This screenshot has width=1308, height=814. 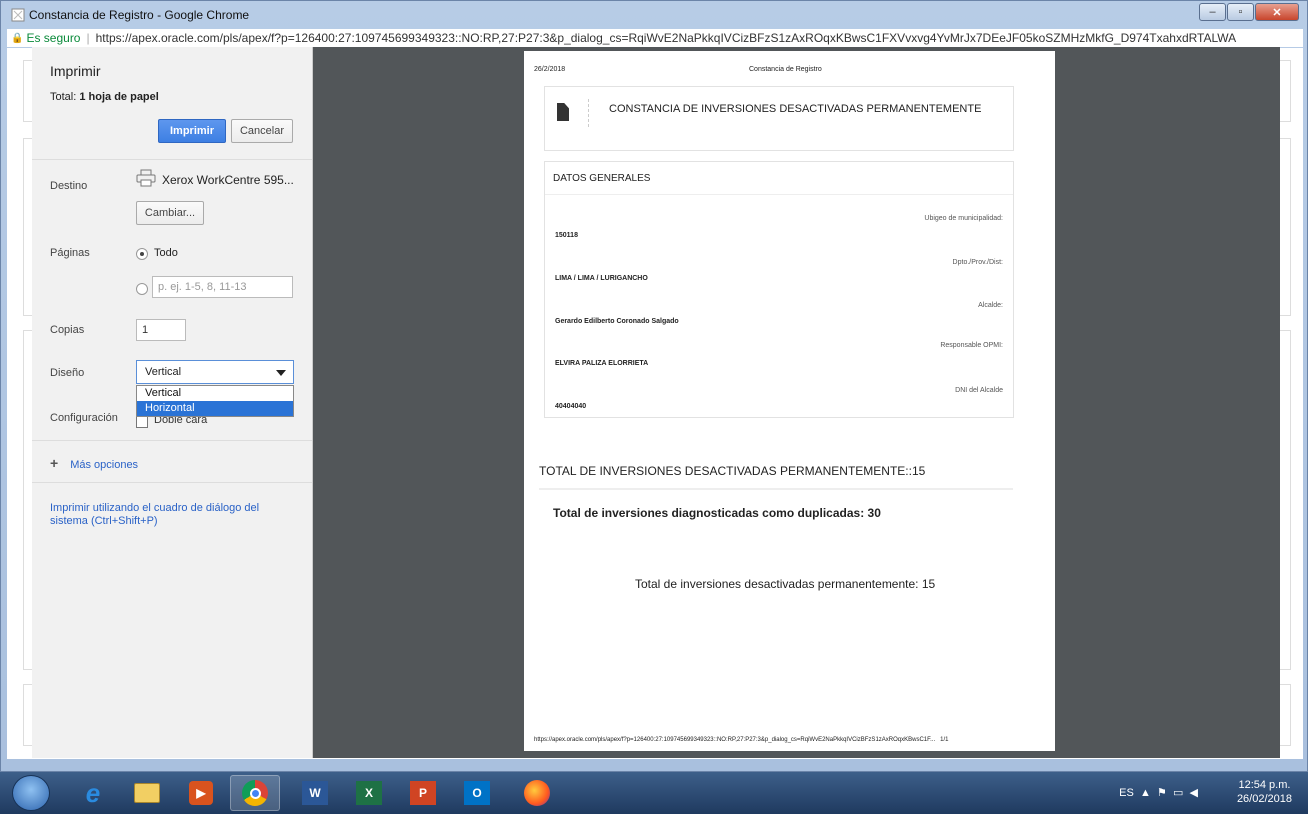 What do you see at coordinates (142, 254) in the screenshot?
I see `pages-all-radio` at bounding box center [142, 254].